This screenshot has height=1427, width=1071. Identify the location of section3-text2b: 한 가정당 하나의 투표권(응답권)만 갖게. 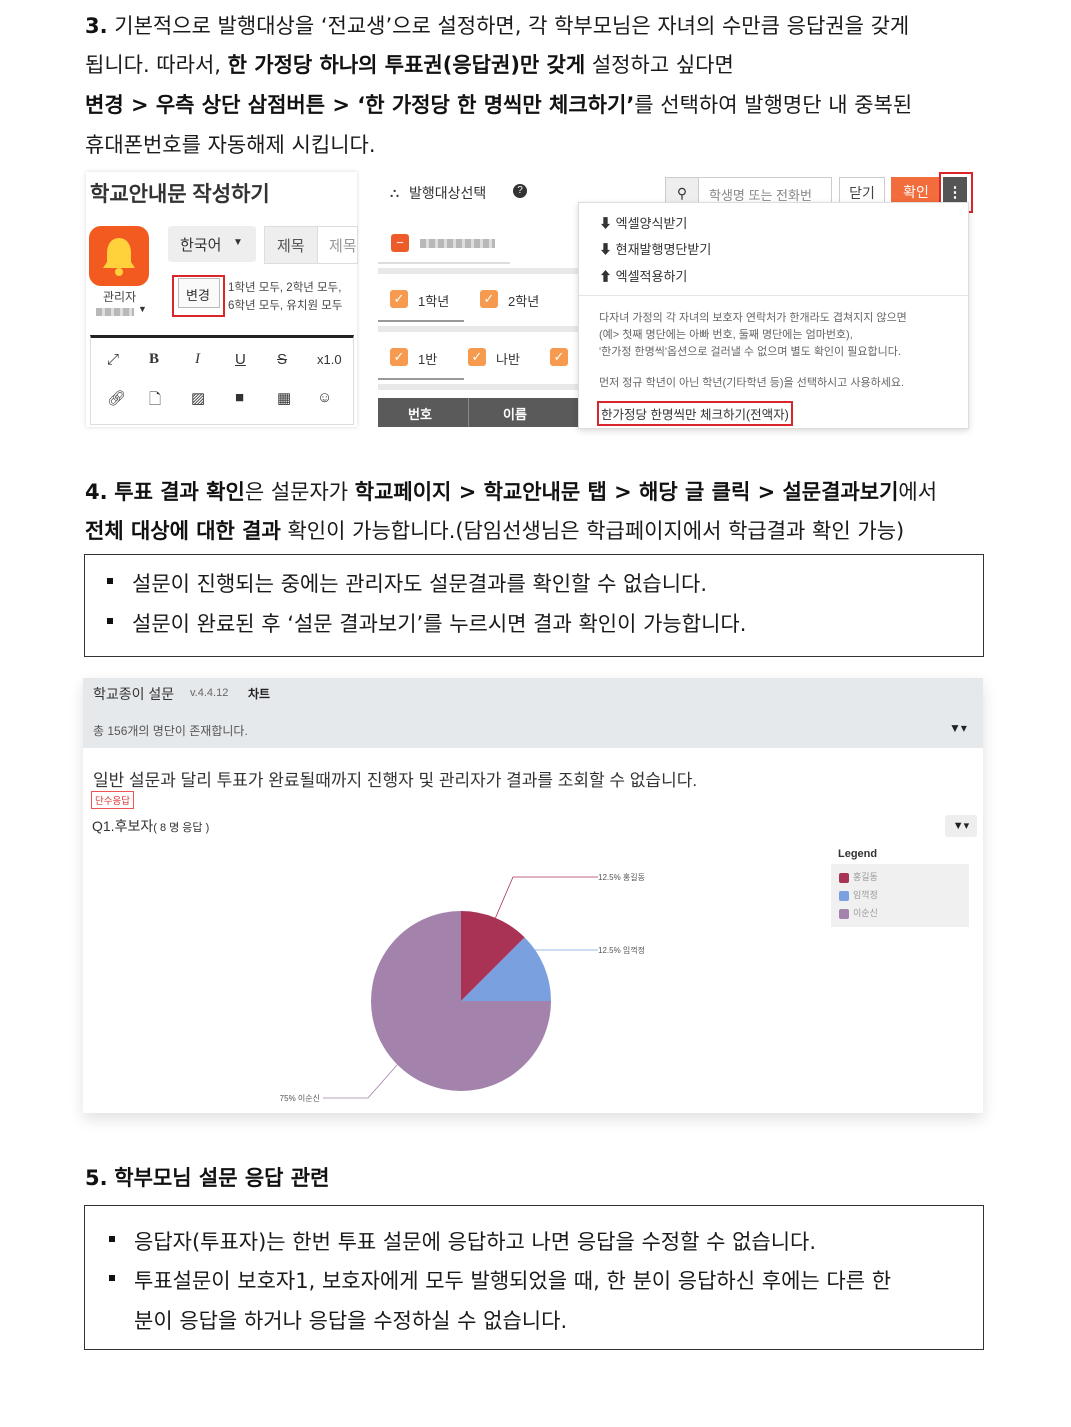
(406, 65).